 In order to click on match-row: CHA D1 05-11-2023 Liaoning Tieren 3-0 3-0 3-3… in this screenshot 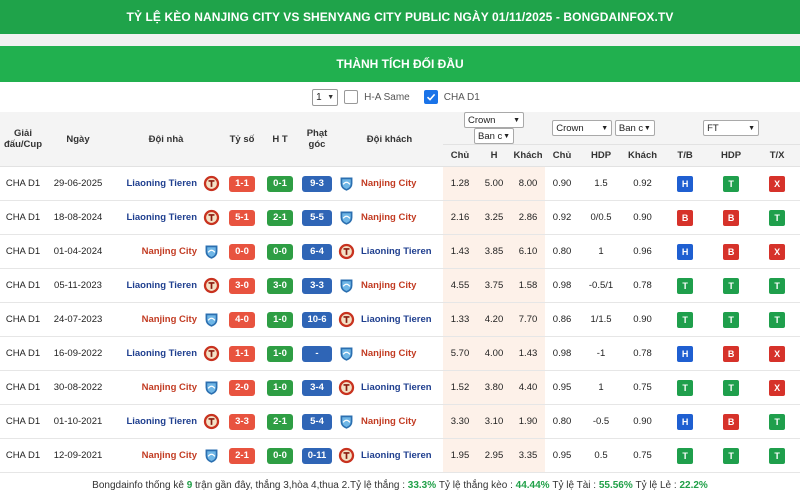, I will do `click(400, 285)`.